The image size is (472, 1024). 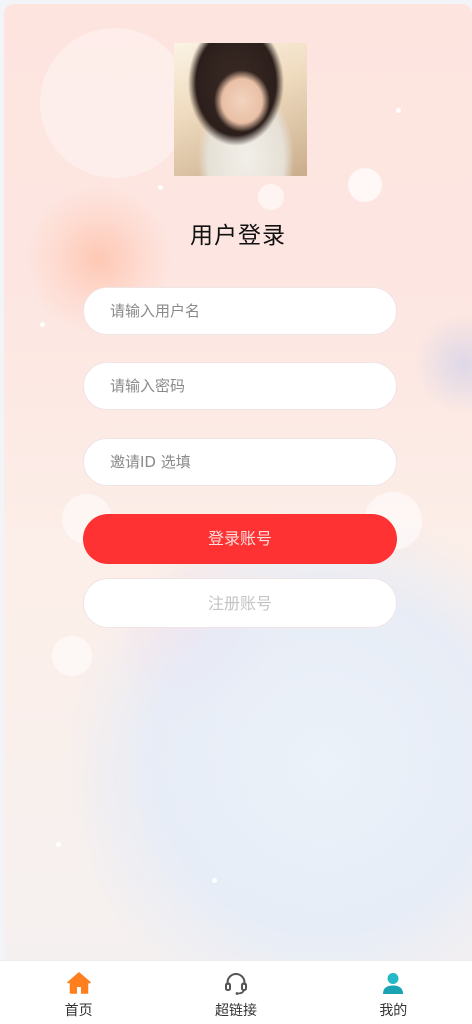 I want to click on user-icon, so click(x=393, y=983).